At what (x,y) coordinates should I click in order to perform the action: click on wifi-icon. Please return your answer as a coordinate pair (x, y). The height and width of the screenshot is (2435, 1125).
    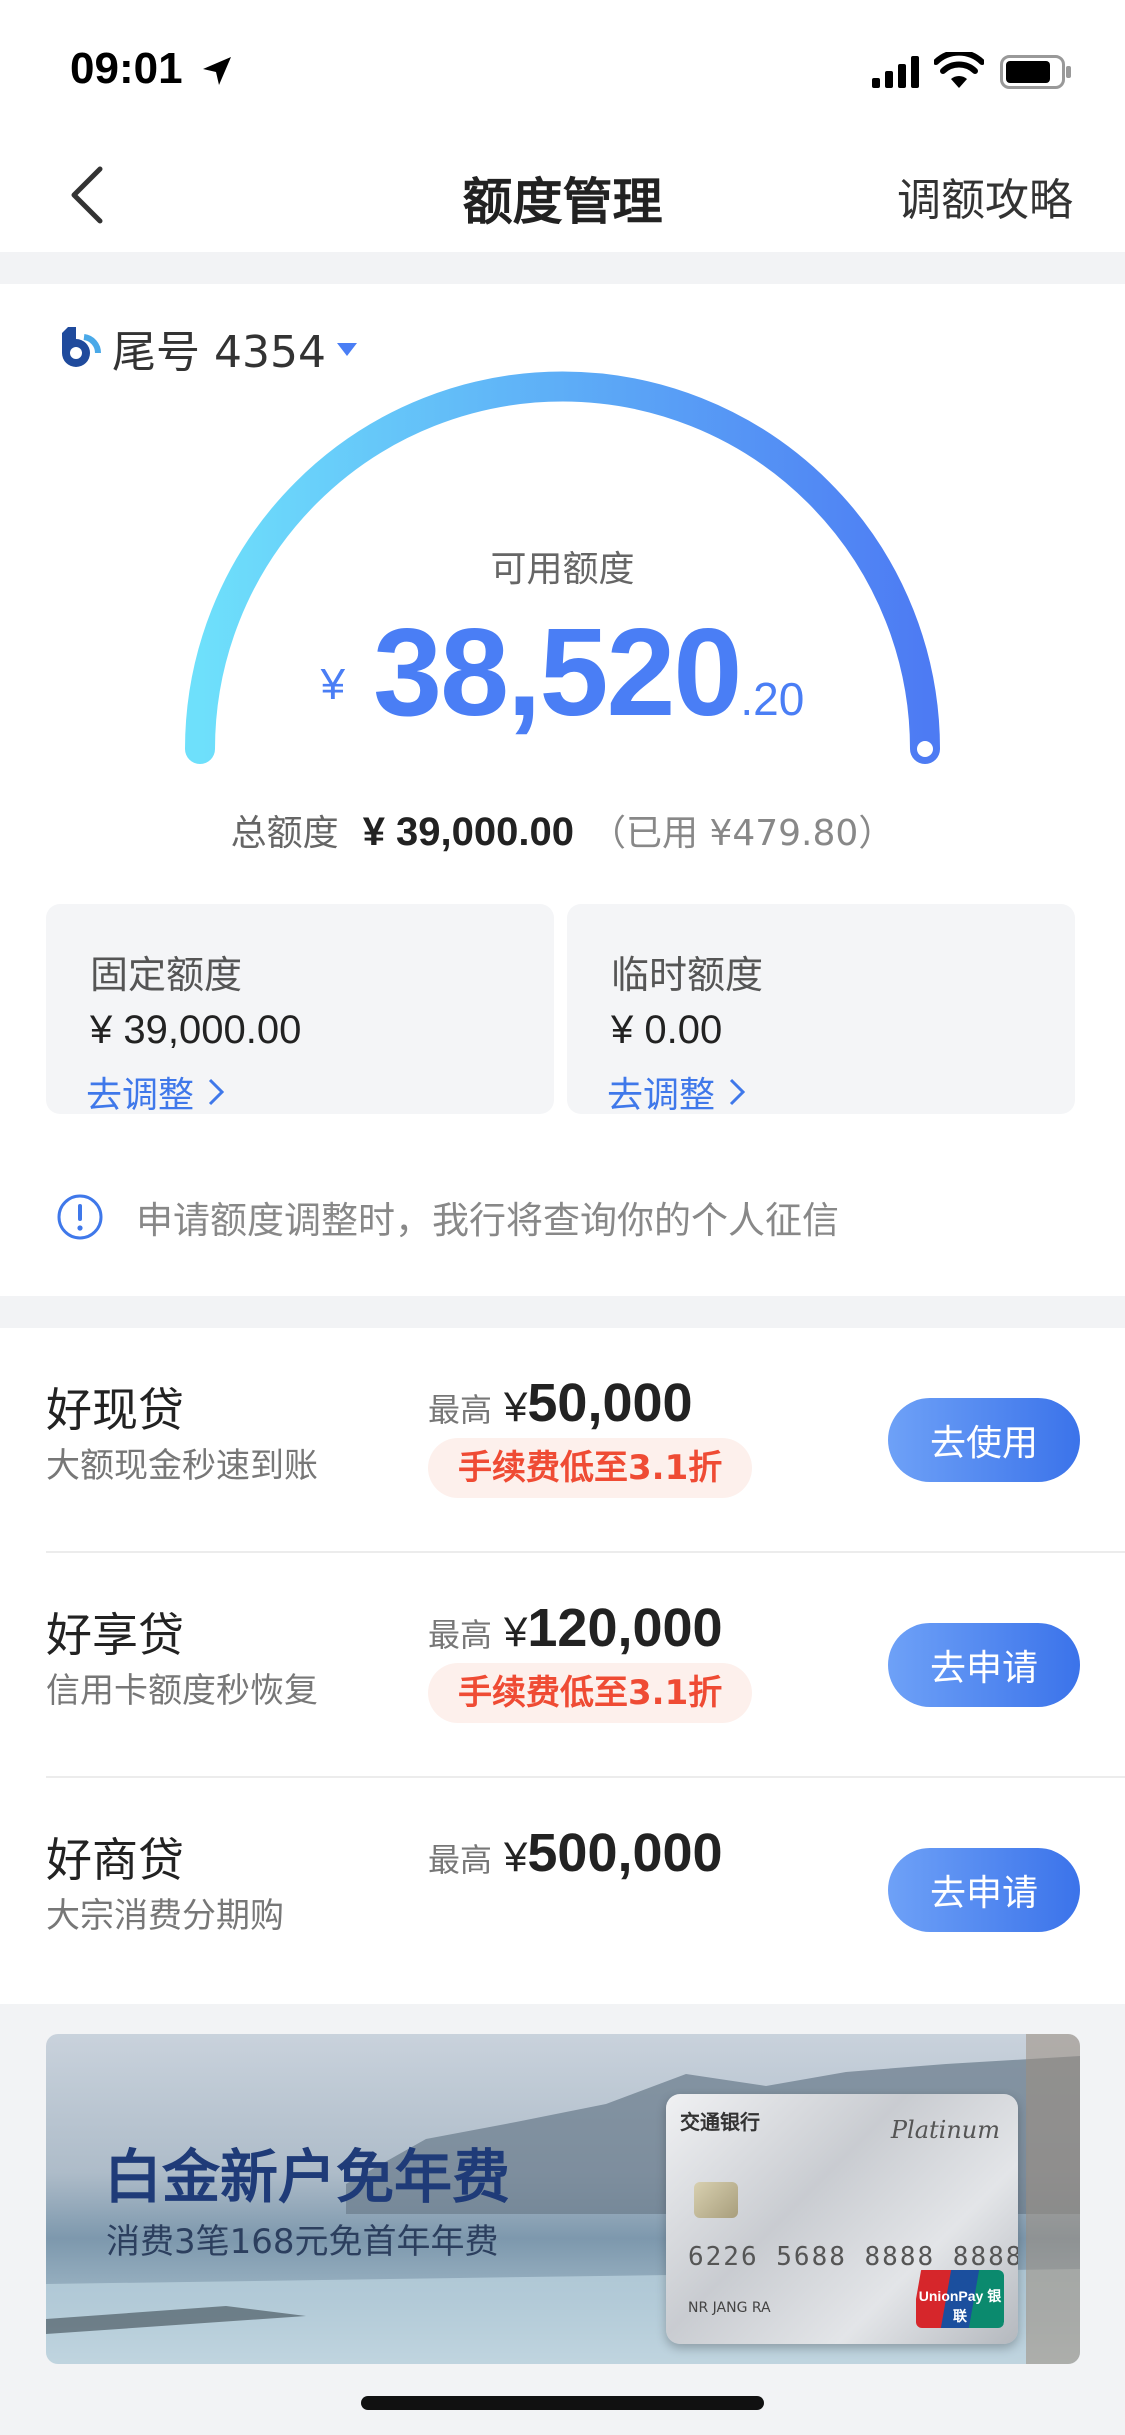
    Looking at the image, I should click on (959, 70).